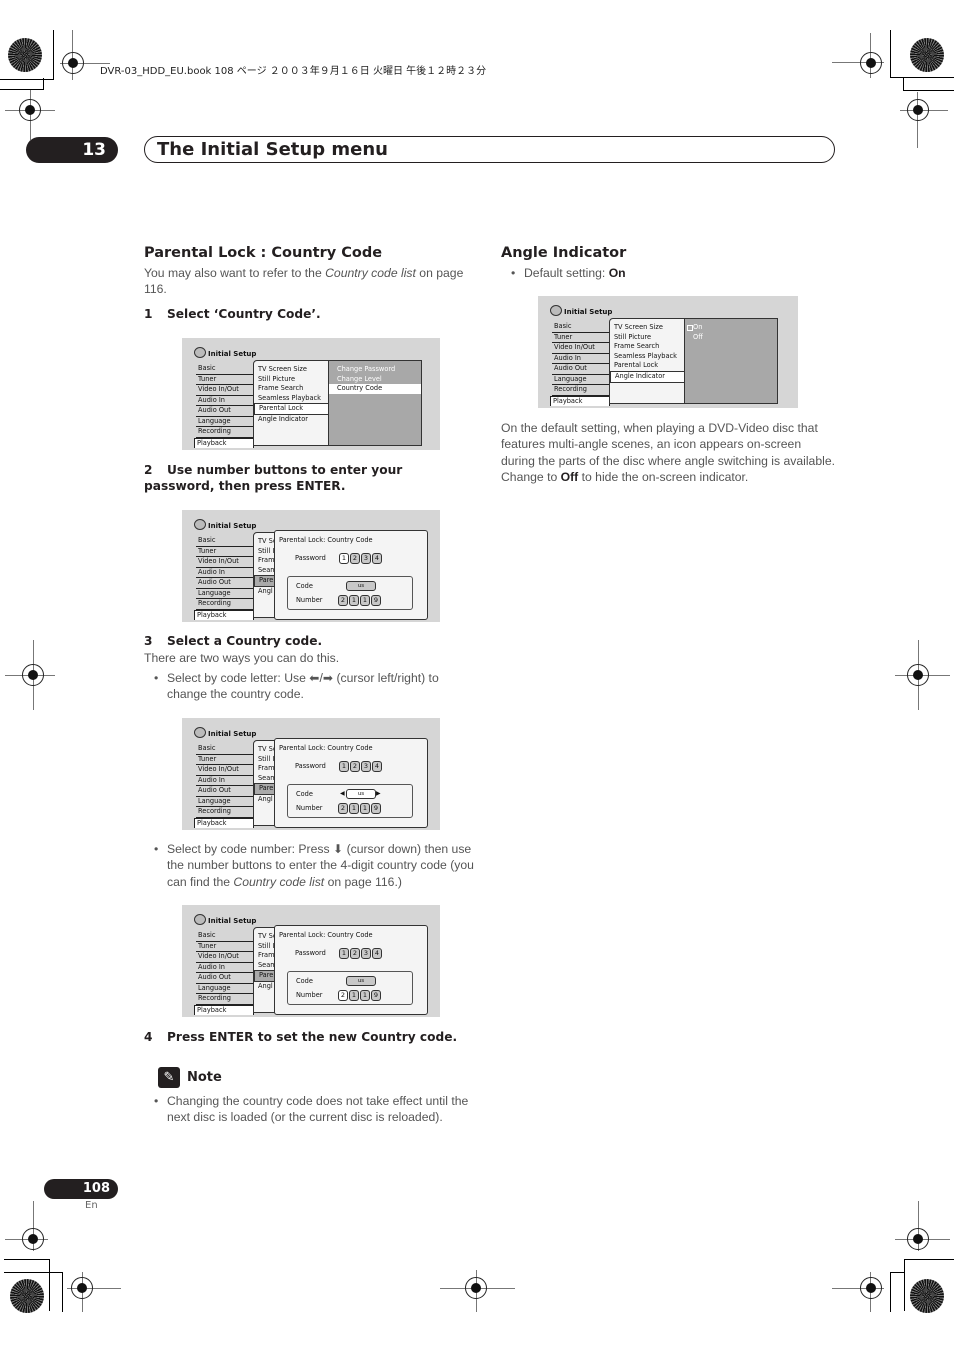  I want to click on radio-selected-icon, so click(690, 328).